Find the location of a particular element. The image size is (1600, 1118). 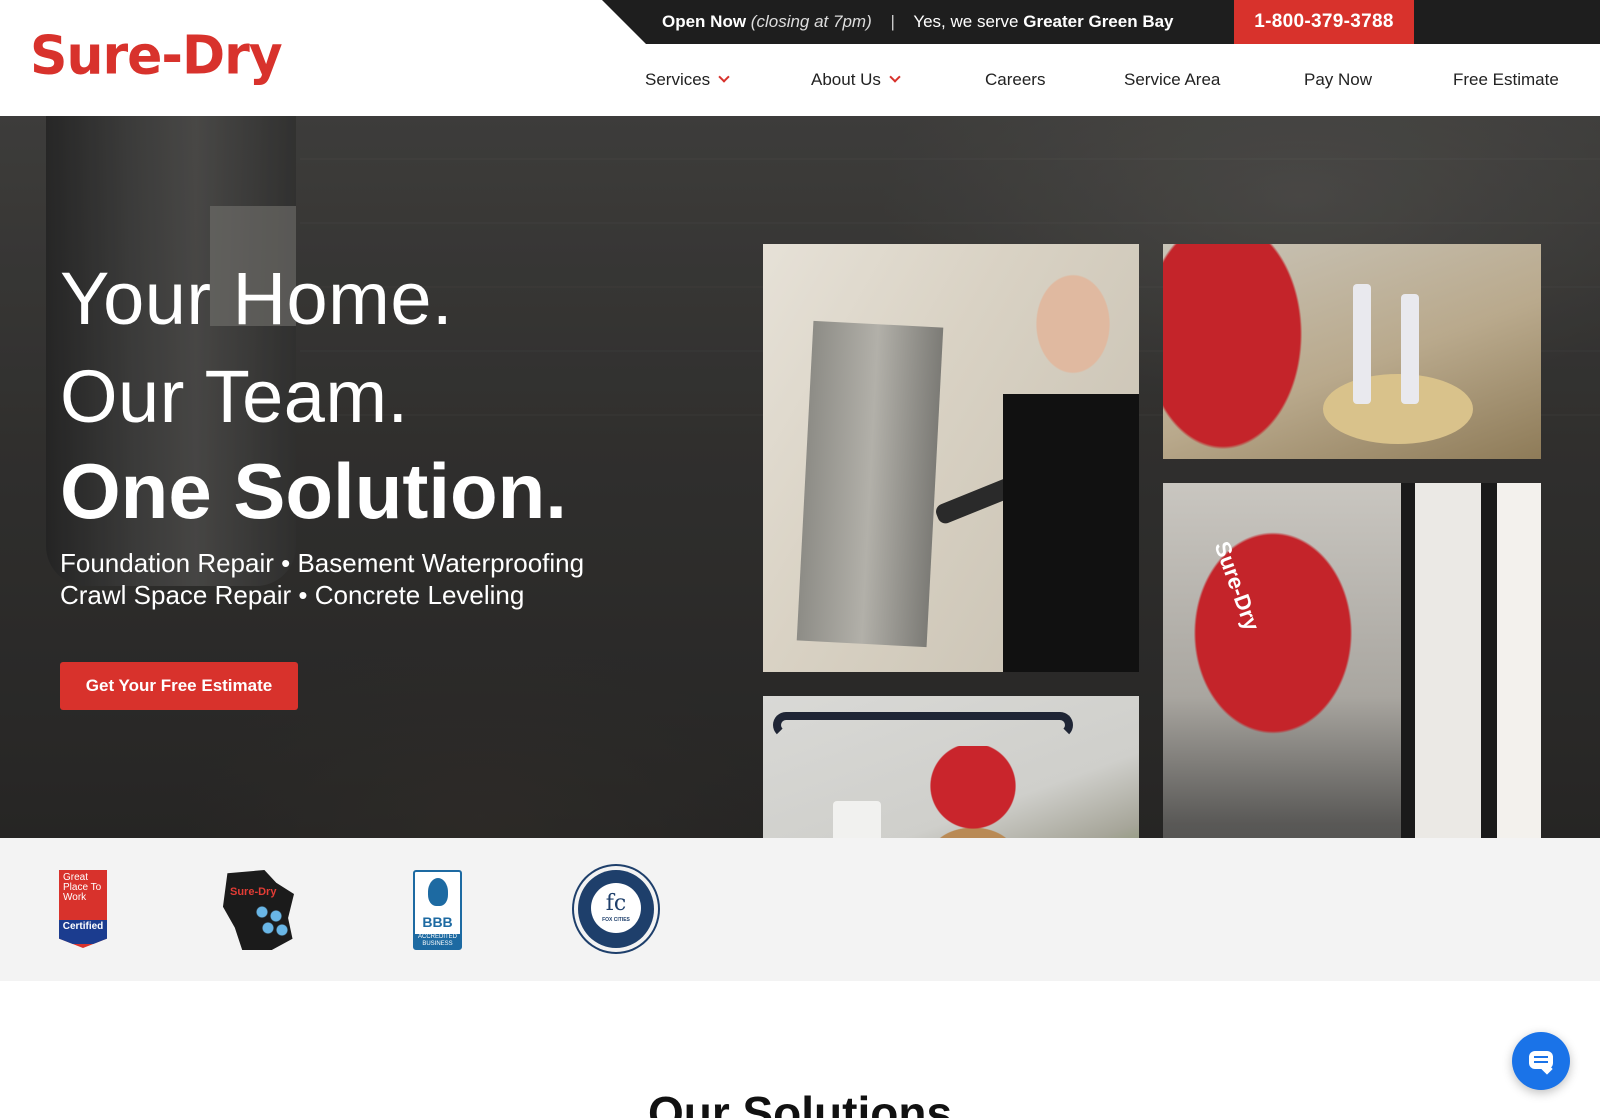

sump-basin is located at coordinates (1398, 409).